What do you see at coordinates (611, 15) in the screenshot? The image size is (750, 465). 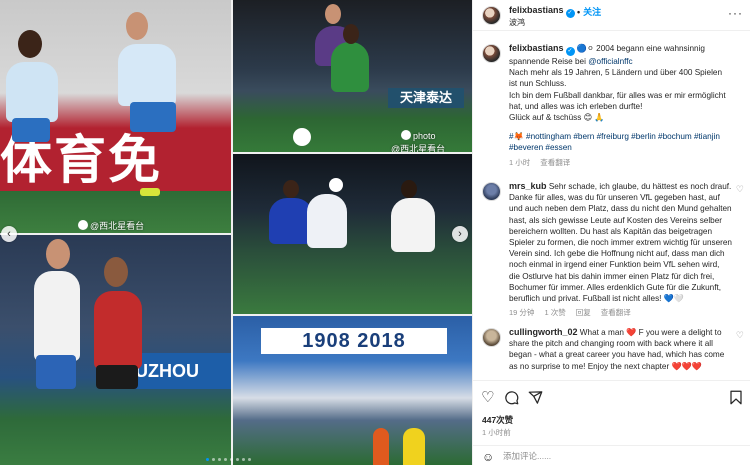 I see `post-header: felixbastians ✓ • 关注 波鸿 ···` at bounding box center [611, 15].